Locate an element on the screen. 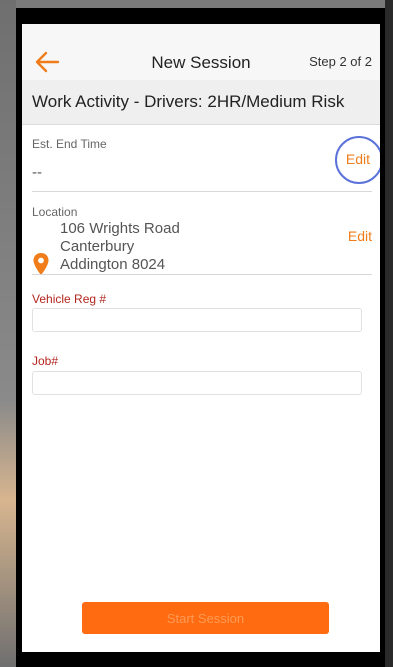  location-label: Location is located at coordinates (55, 212).